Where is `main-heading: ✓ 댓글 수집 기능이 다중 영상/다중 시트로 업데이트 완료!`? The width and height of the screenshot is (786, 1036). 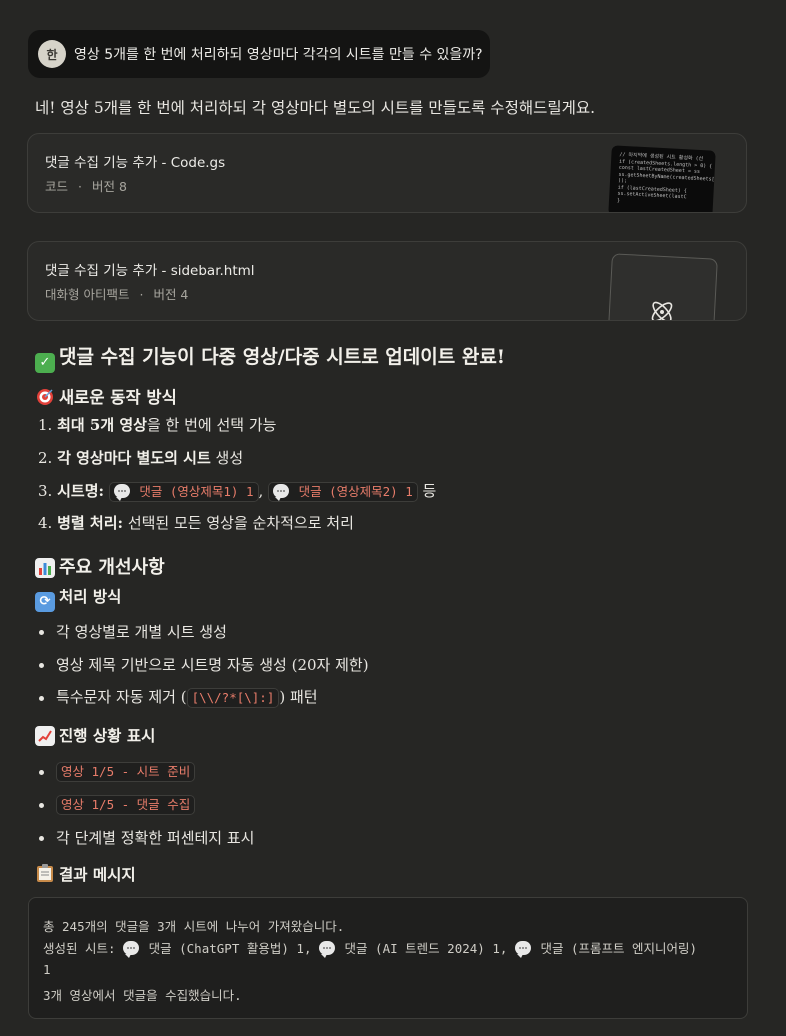
main-heading: ✓ 댓글 수집 기능이 다중 영상/다중 시트로 업데이트 완료! is located at coordinates (270, 357).